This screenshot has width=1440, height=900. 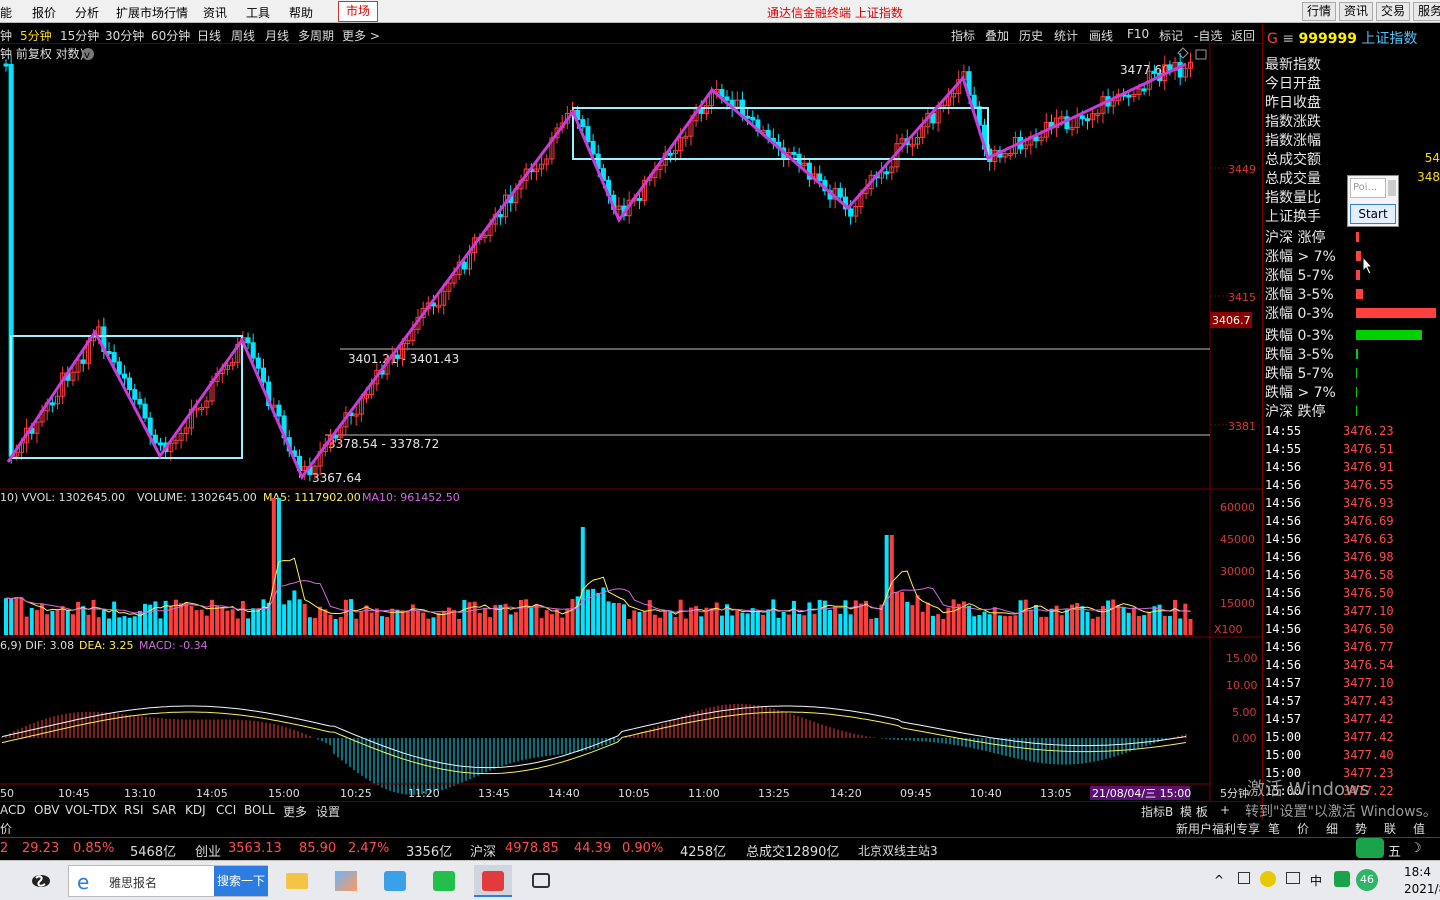 What do you see at coordinates (41, 881) in the screenshot?
I see `start-icon` at bounding box center [41, 881].